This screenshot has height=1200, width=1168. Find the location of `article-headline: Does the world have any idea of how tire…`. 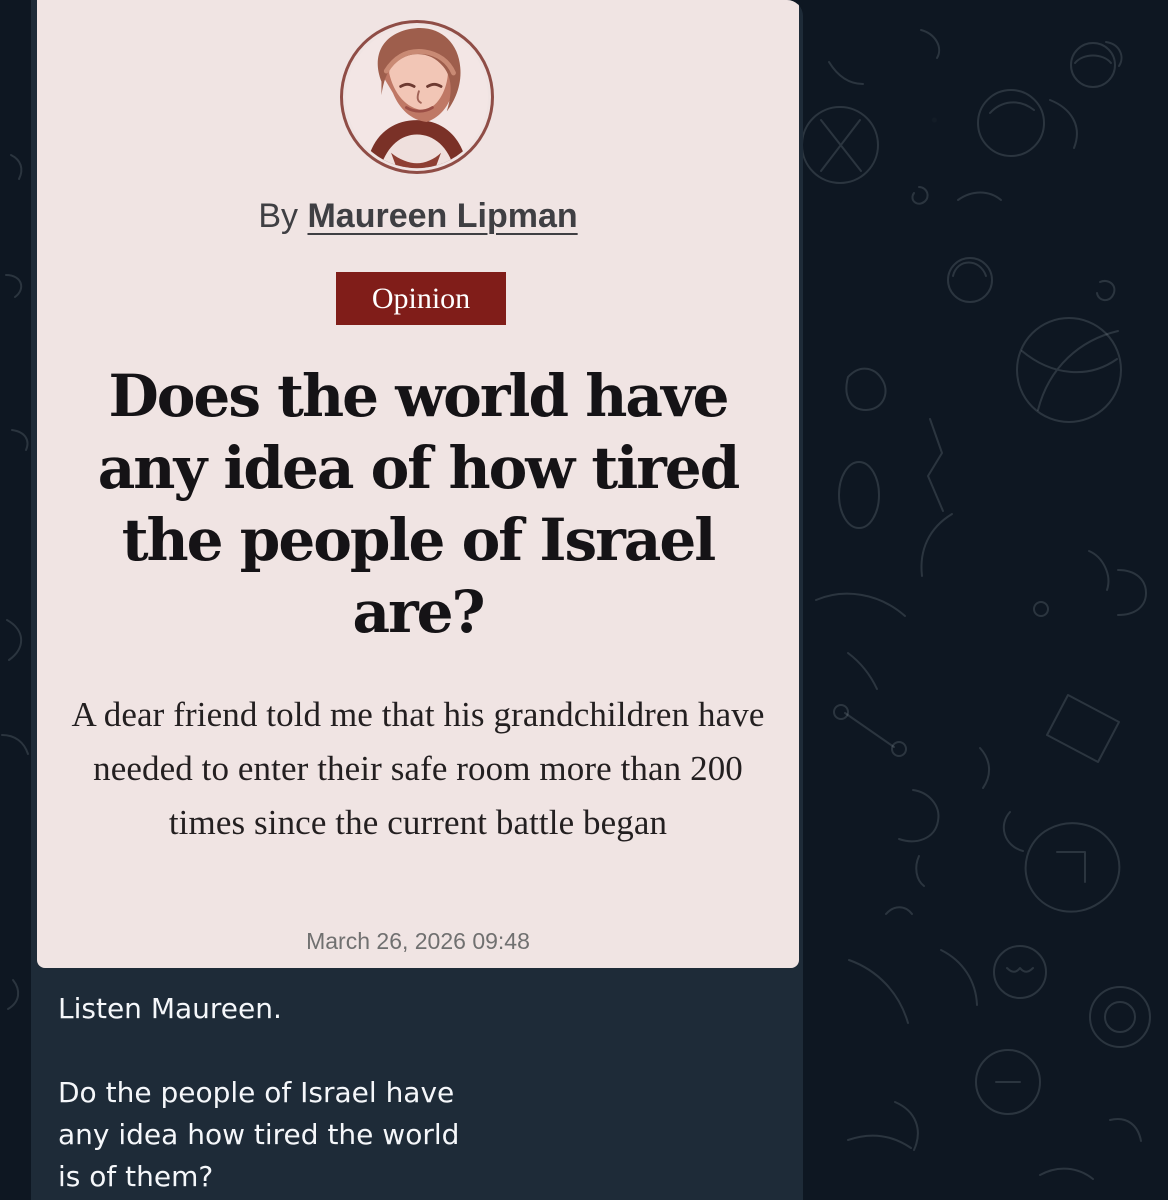

article-headline: Does the world have any idea of how tire… is located at coordinates (419, 504).